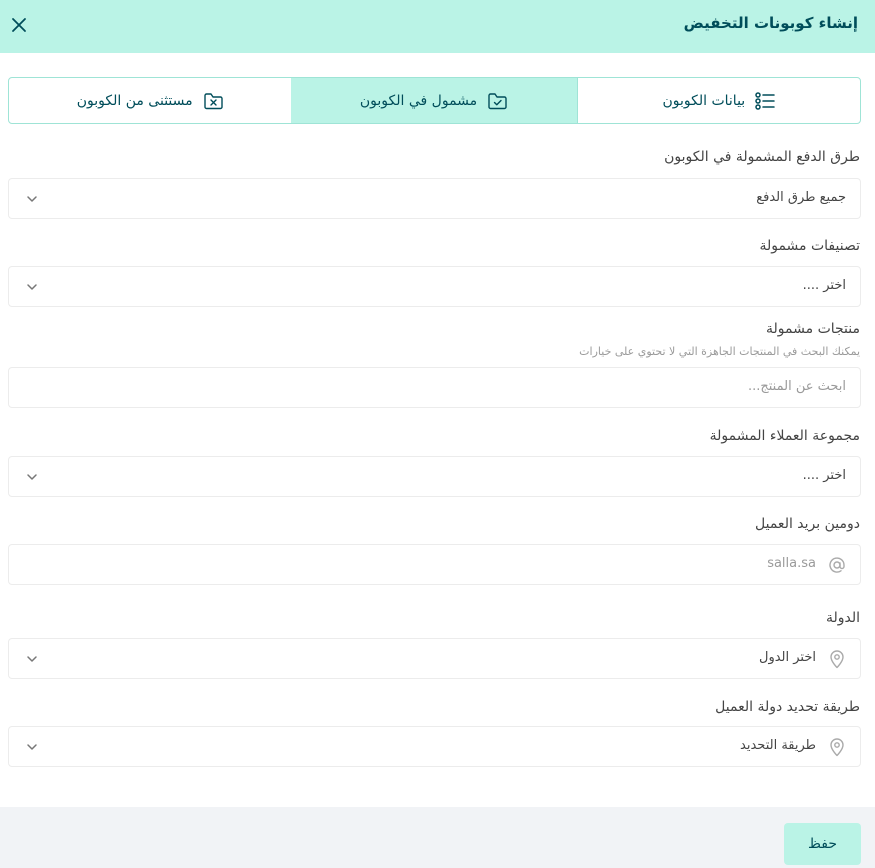  Describe the element at coordinates (213, 100) in the screenshot. I see `folder-x-icon` at that location.